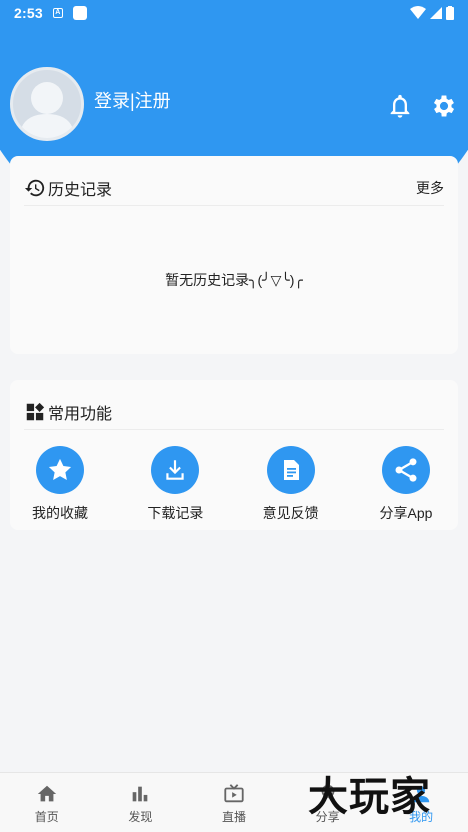 This screenshot has height=832, width=468. Describe the element at coordinates (28, 13) in the screenshot. I see `status-time: 2:53` at that location.